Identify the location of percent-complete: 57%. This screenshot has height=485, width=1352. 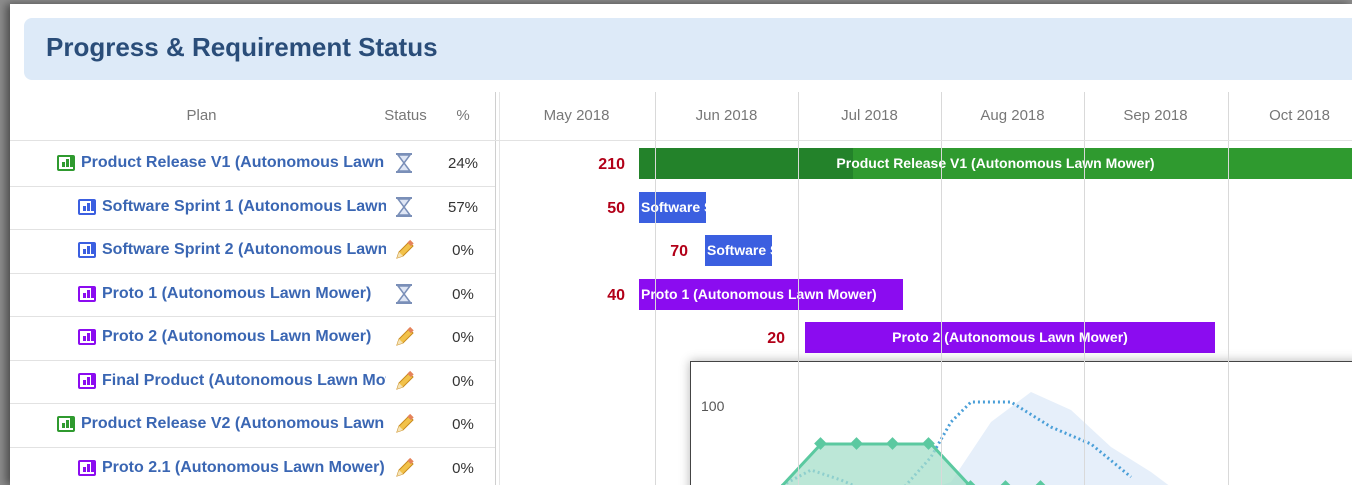
(463, 207).